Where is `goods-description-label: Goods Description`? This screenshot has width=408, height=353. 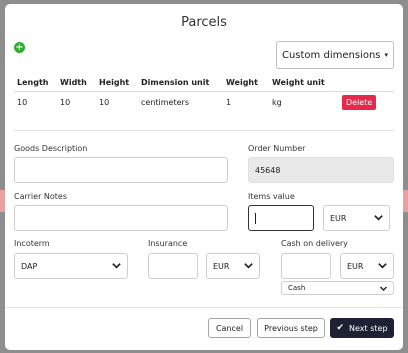 goods-description-label: Goods Description is located at coordinates (51, 148).